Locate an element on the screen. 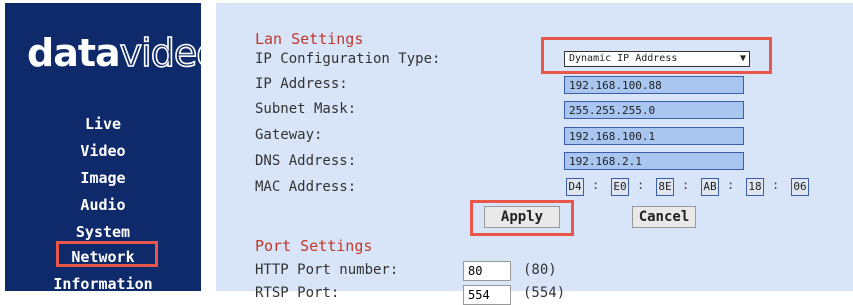 This screenshot has width=853, height=305. rtsp-port-label: RTSP Port: is located at coordinates (297, 293).